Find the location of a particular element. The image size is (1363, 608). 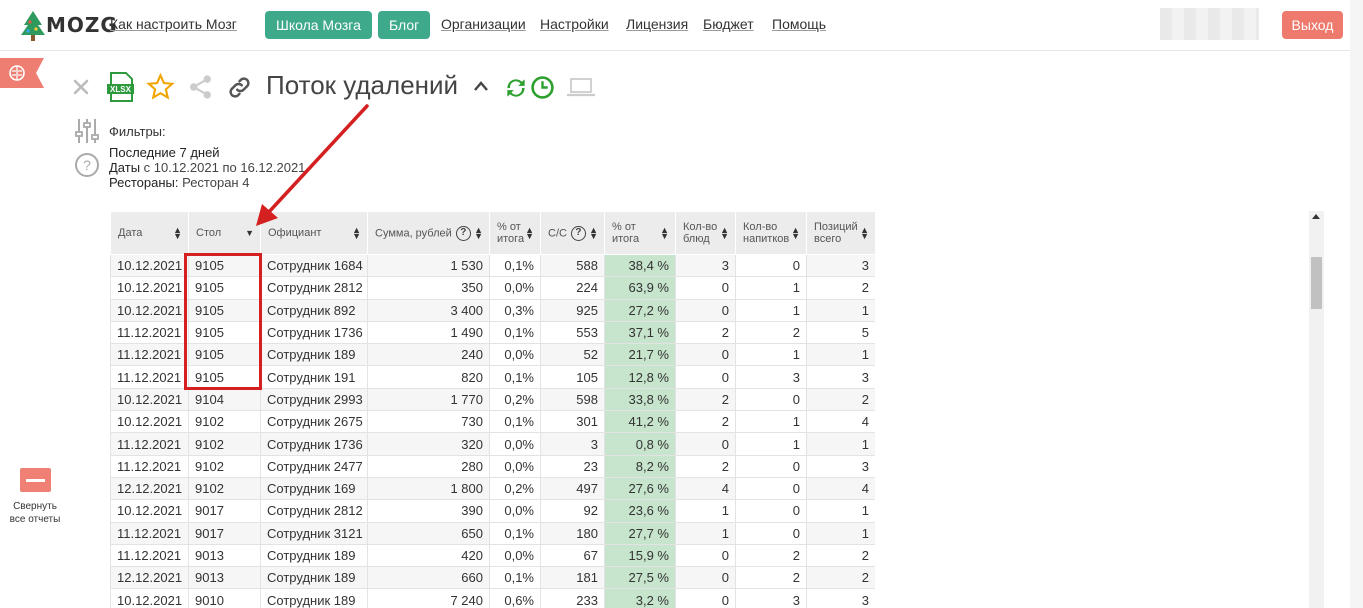

star-icon is located at coordinates (160, 87).